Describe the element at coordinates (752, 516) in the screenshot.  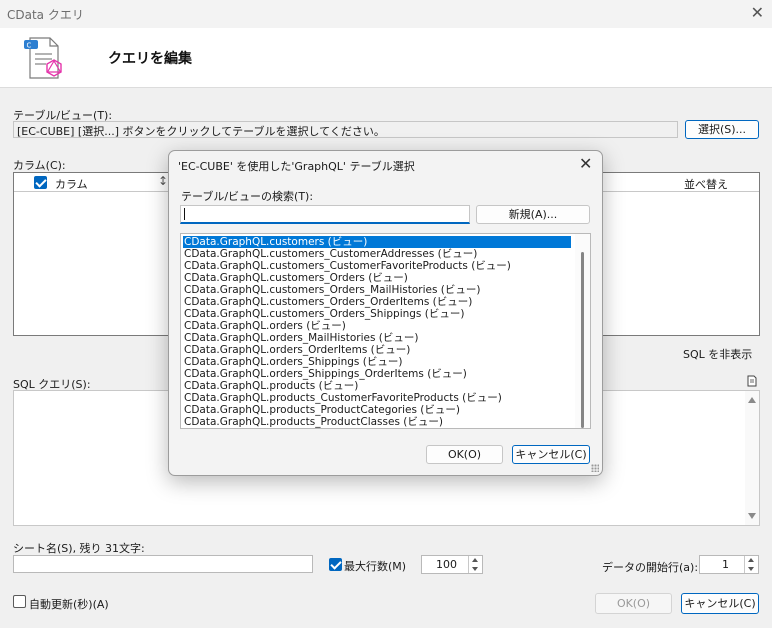
I see `scroll-down-icon` at that location.